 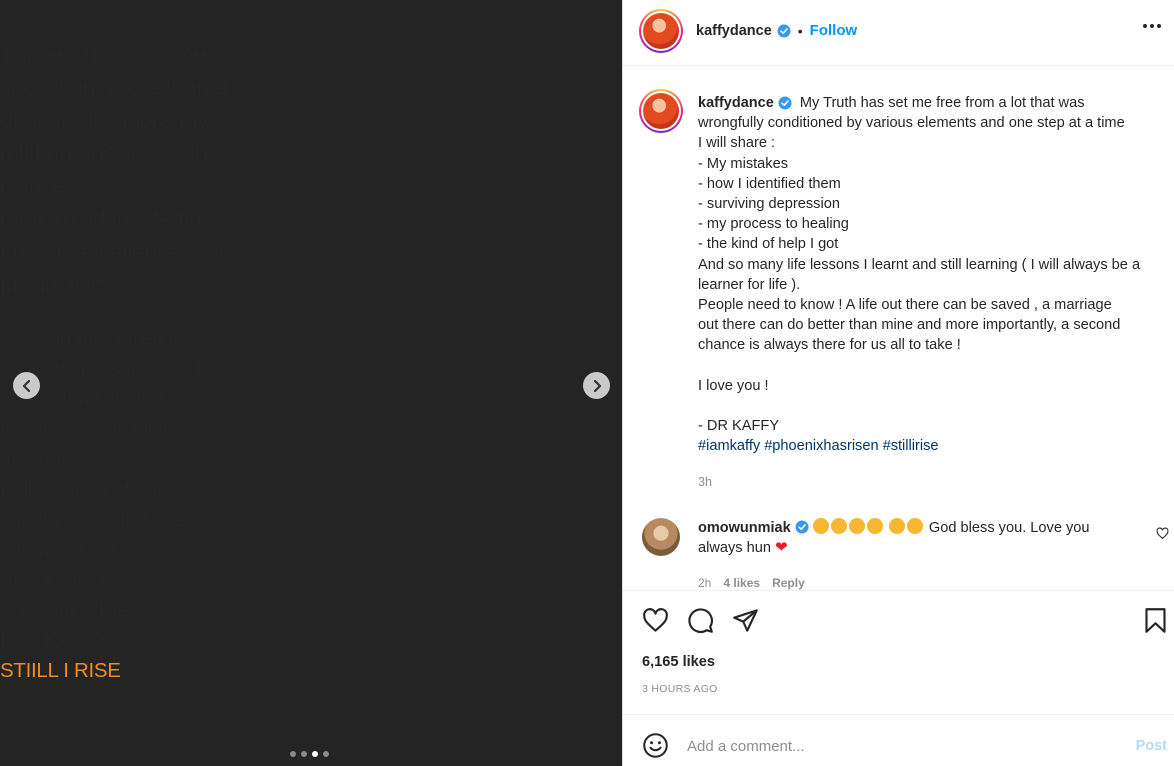 What do you see at coordinates (898, 33) in the screenshot?
I see `post-header: kaffydance • Follow` at bounding box center [898, 33].